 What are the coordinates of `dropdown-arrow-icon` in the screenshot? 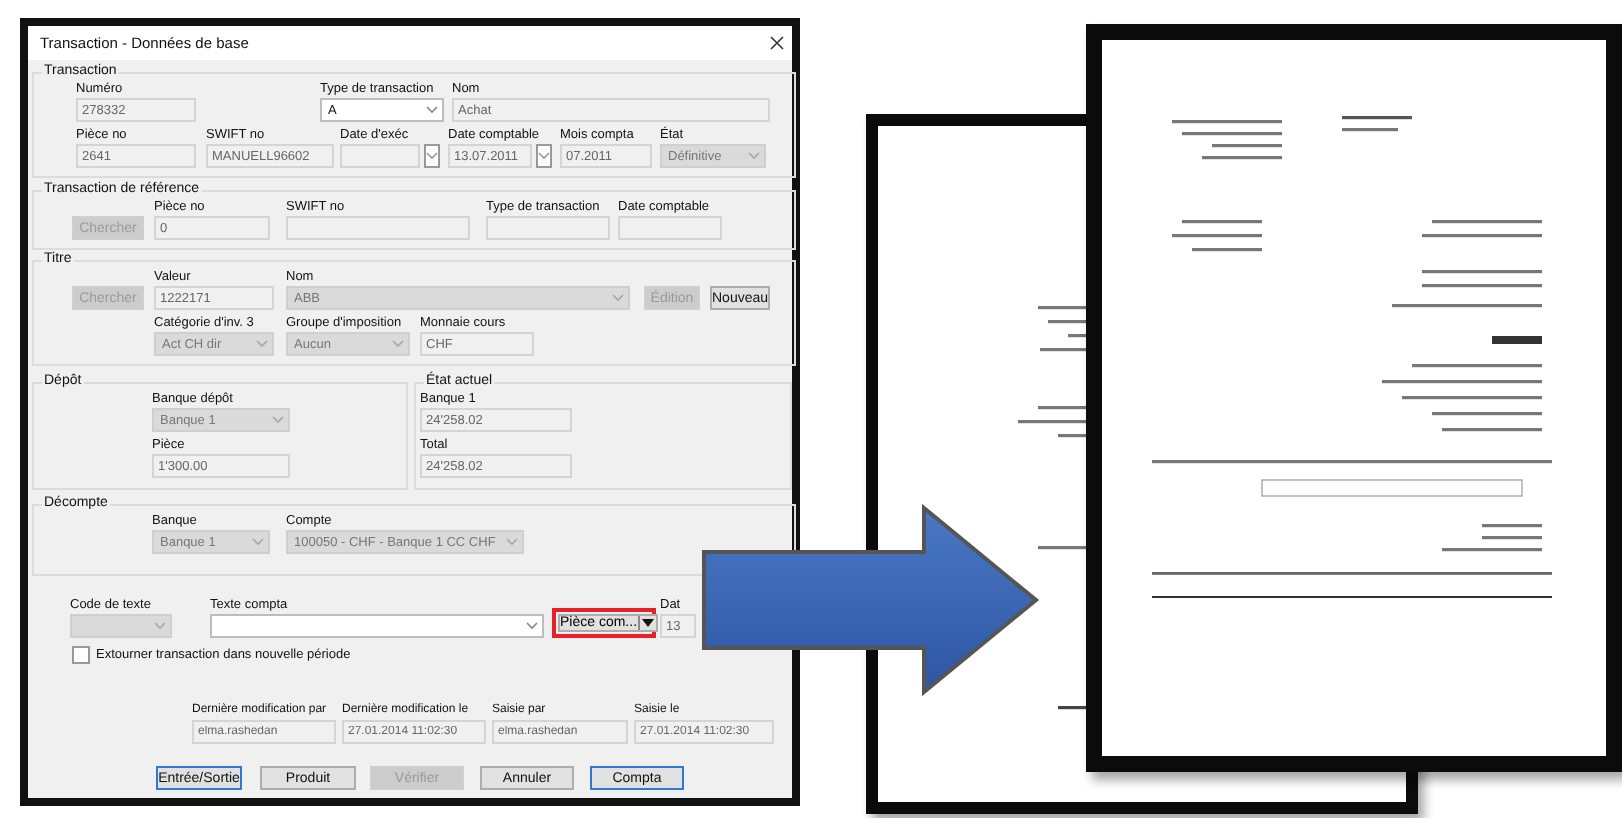 It's located at (647, 623).